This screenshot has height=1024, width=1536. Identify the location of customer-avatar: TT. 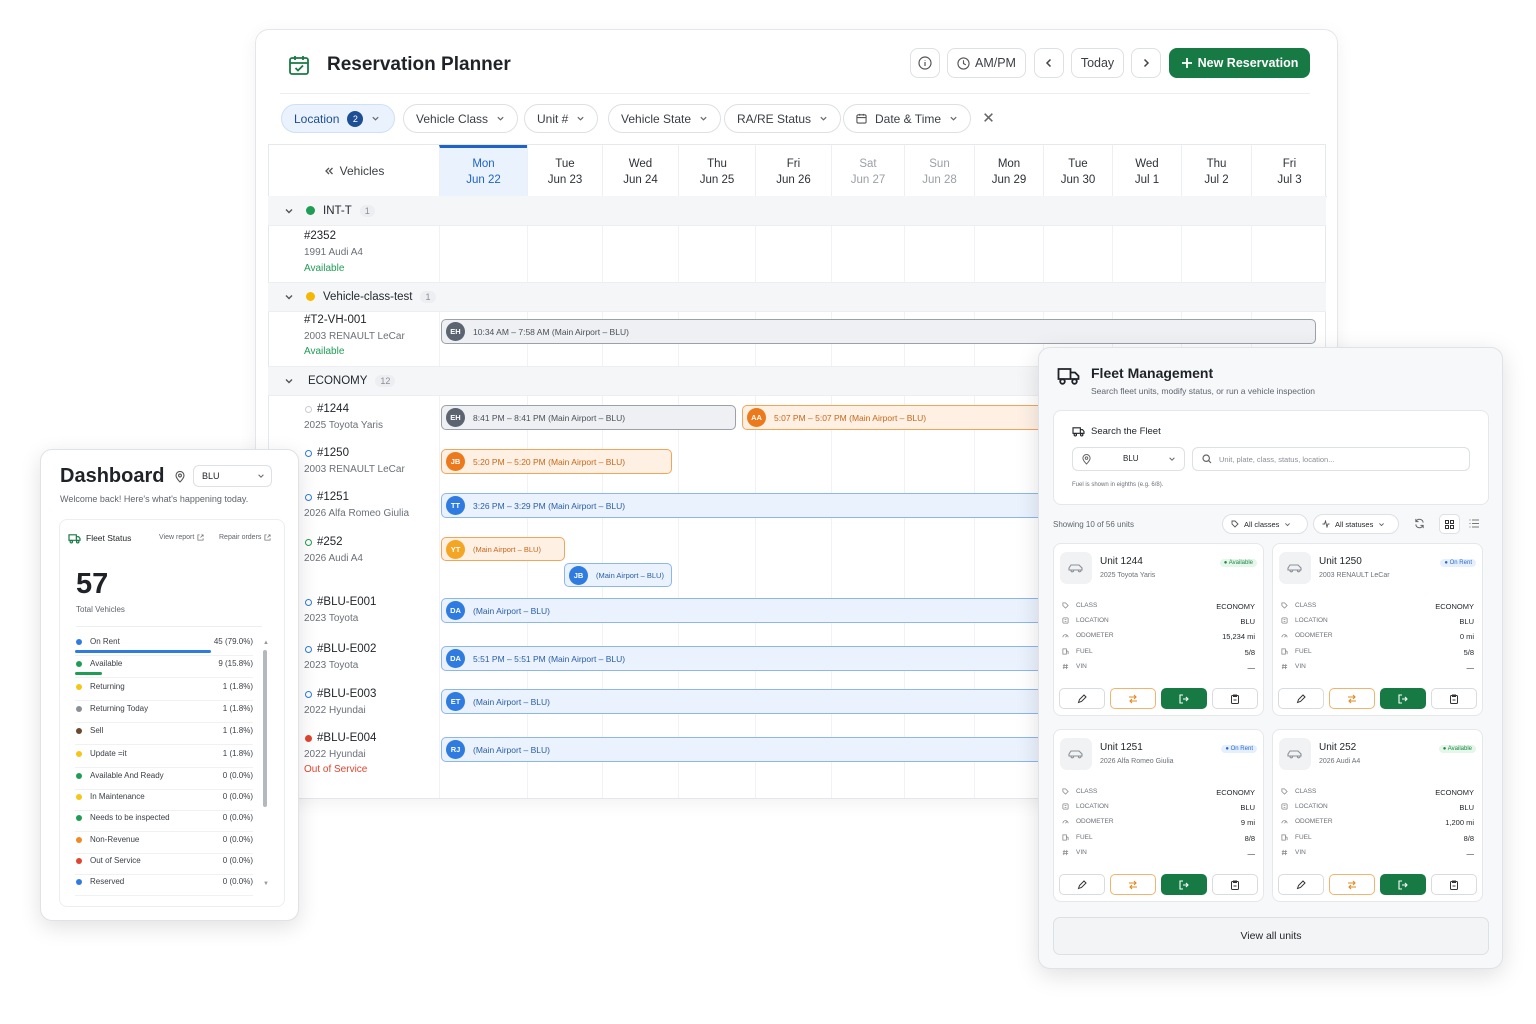
(455, 505).